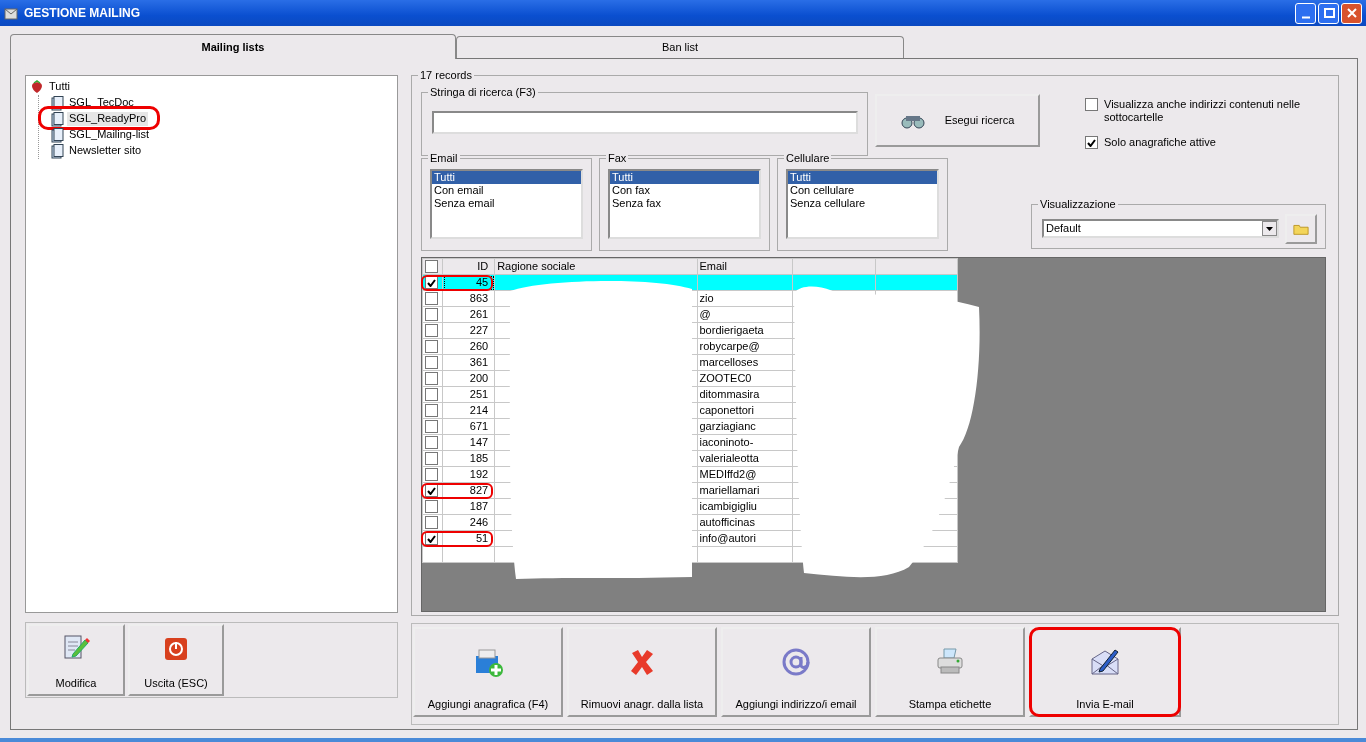 The height and width of the screenshot is (742, 1366). What do you see at coordinates (1078, 204) in the screenshot?
I see `group-title: Visualizzazione` at bounding box center [1078, 204].